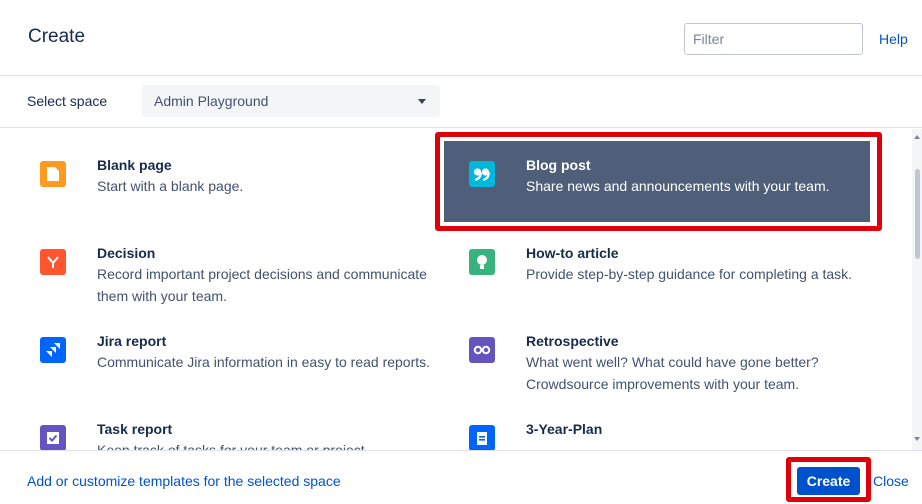 The width and height of the screenshot is (922, 504). What do you see at coordinates (482, 262) in the screenshot?
I see `lightbulb-icon` at bounding box center [482, 262].